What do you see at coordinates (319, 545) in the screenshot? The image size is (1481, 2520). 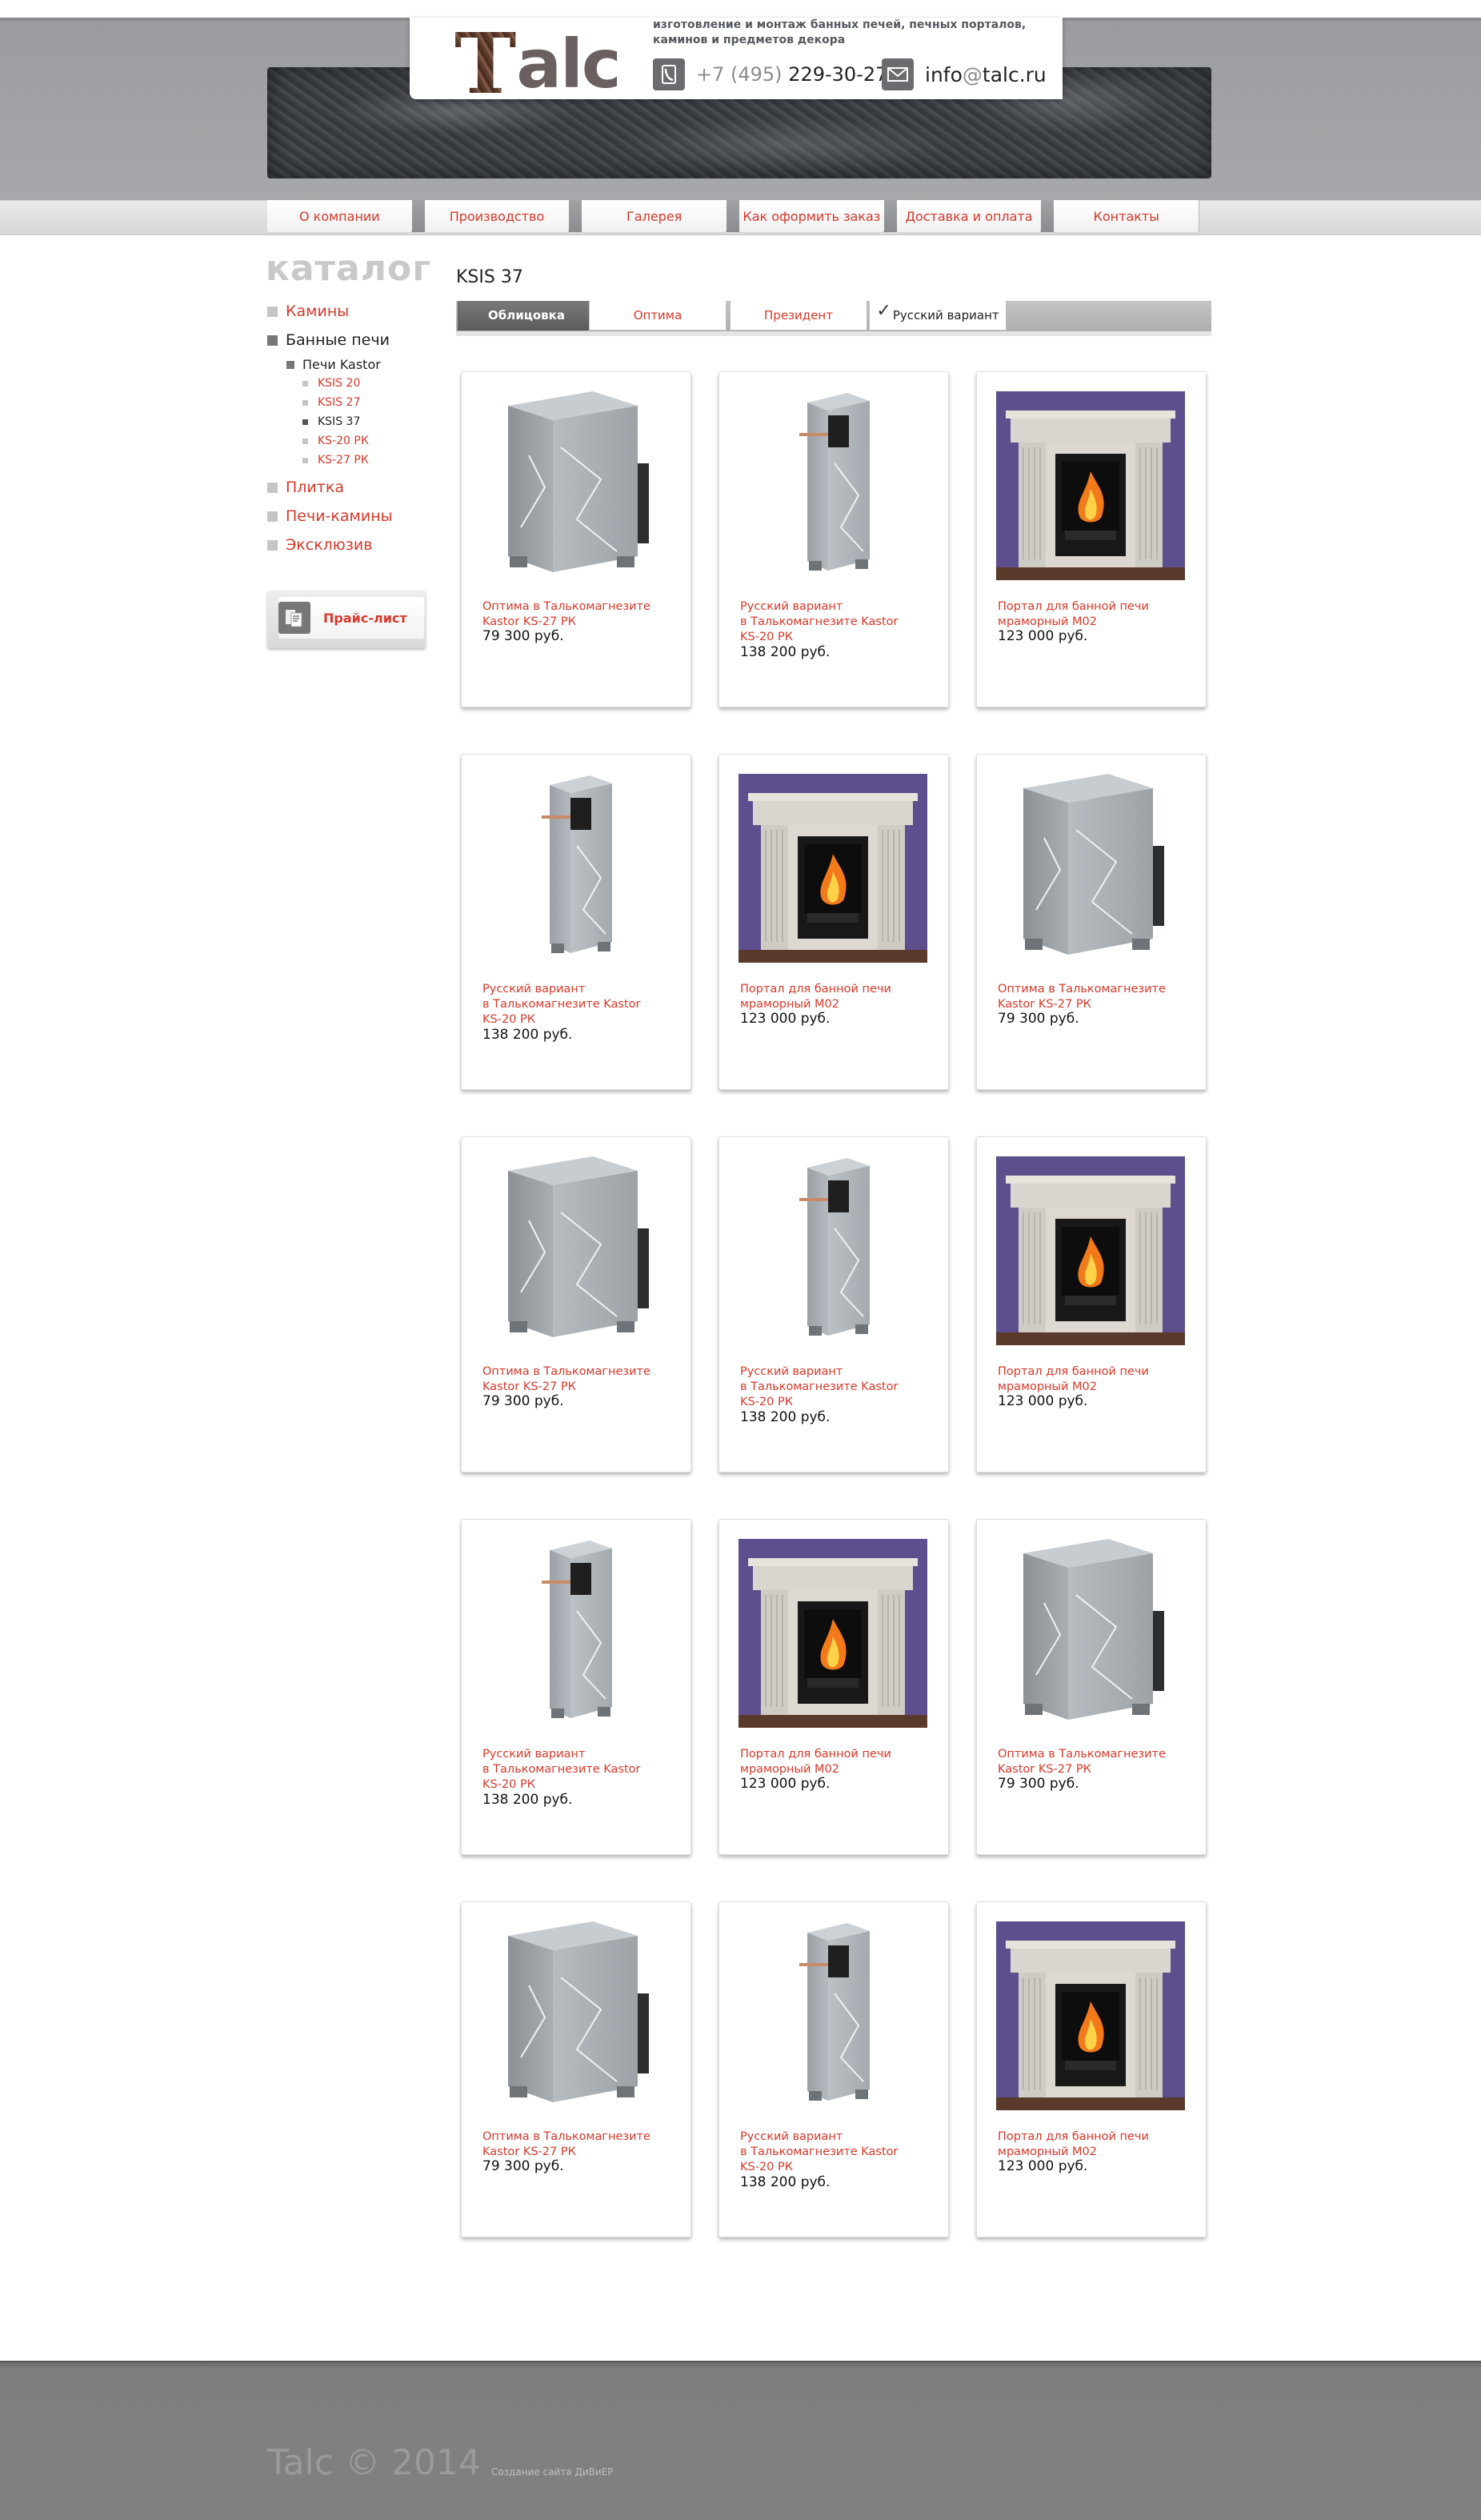 I see `sidebar-item-exclusive: Эксклюзив` at bounding box center [319, 545].